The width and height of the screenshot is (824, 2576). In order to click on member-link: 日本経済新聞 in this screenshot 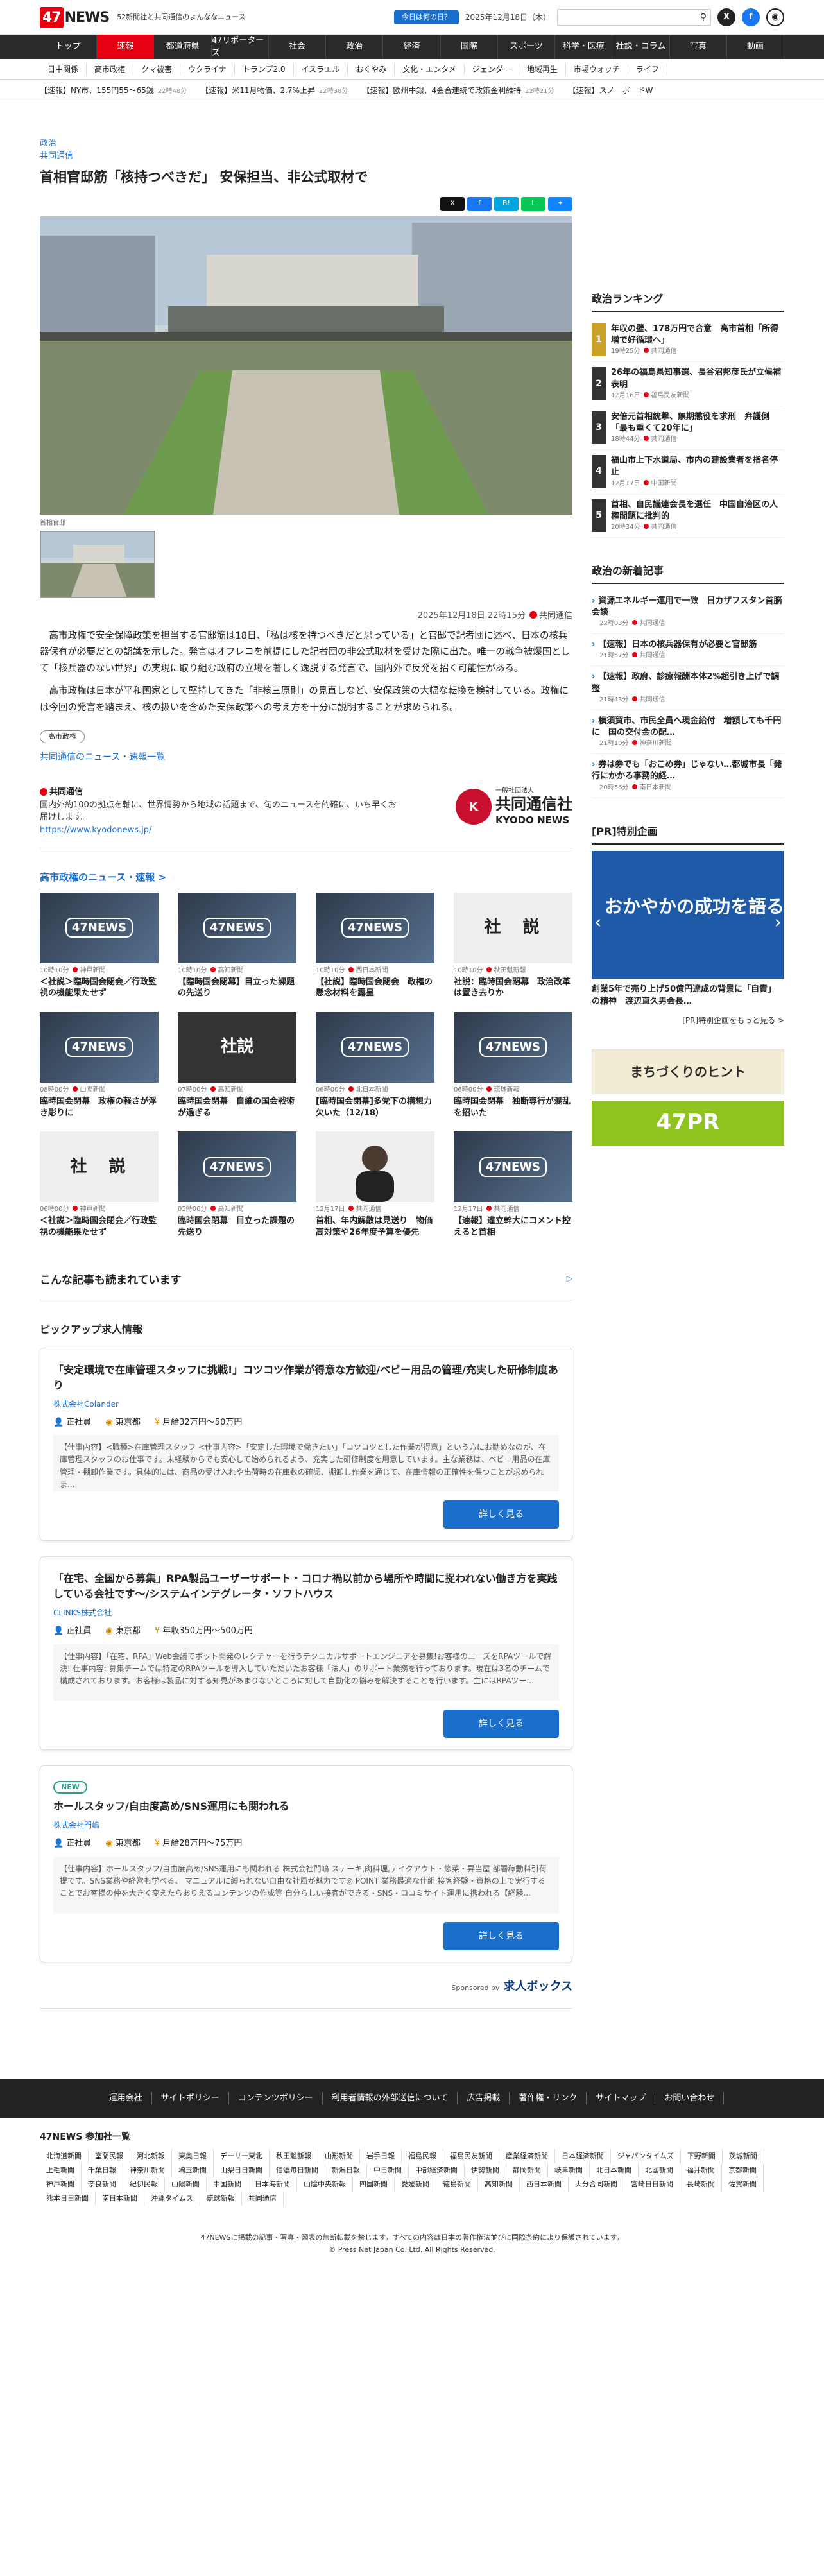, I will do `click(583, 2156)`.